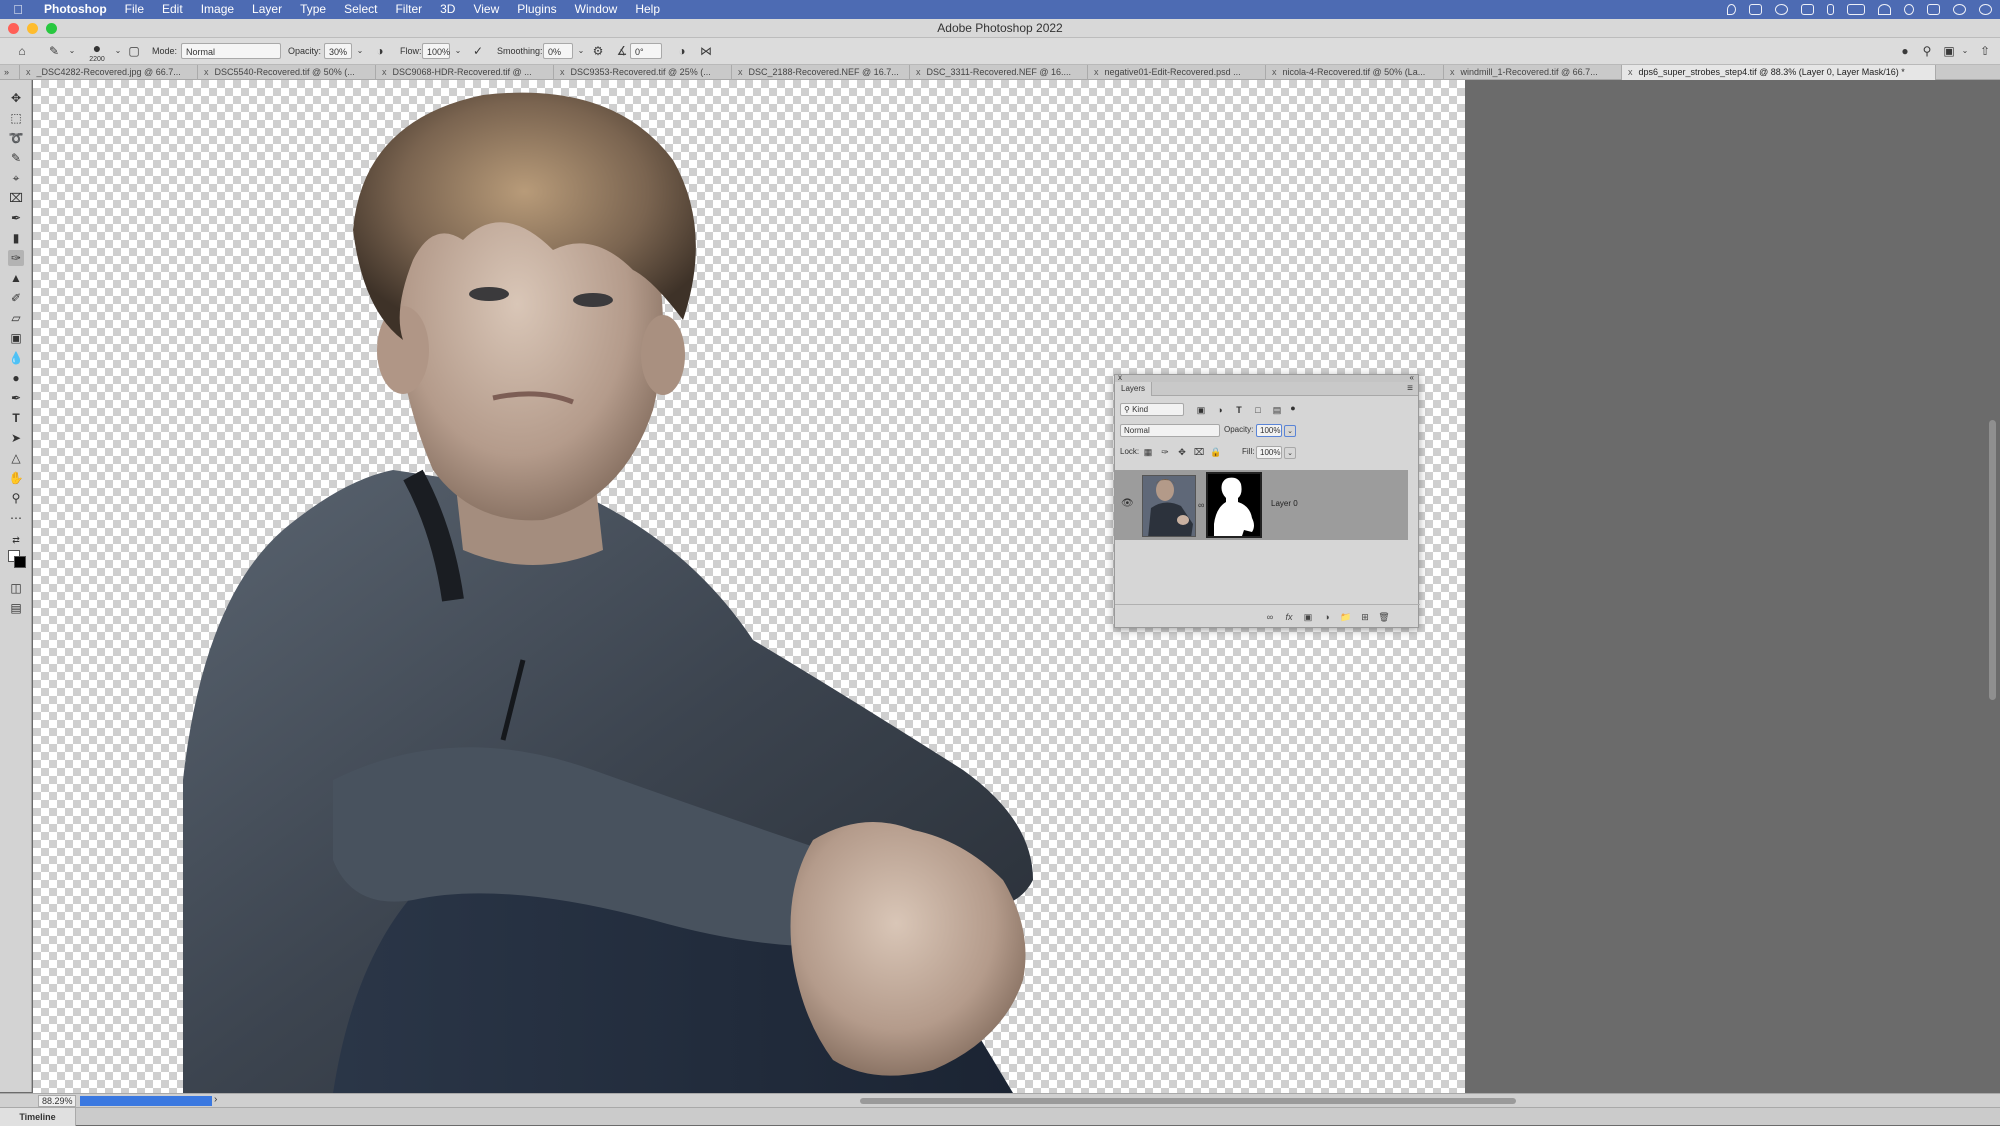  Describe the element at coordinates (16, 298) in the screenshot. I see `history-brush-tool-icon: ✐` at that location.